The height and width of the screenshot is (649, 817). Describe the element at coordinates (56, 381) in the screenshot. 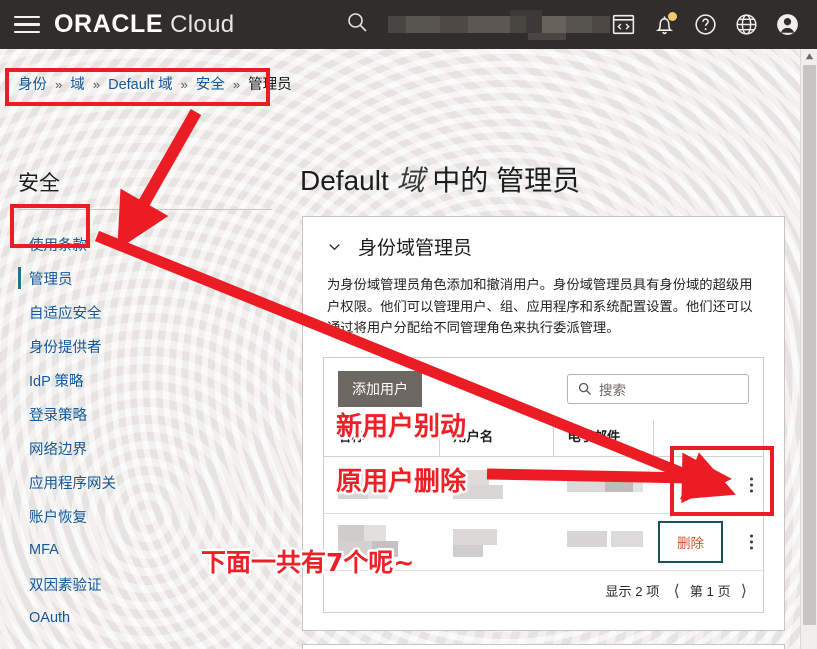

I see `sidebar-item-label: IdP 策略` at that location.